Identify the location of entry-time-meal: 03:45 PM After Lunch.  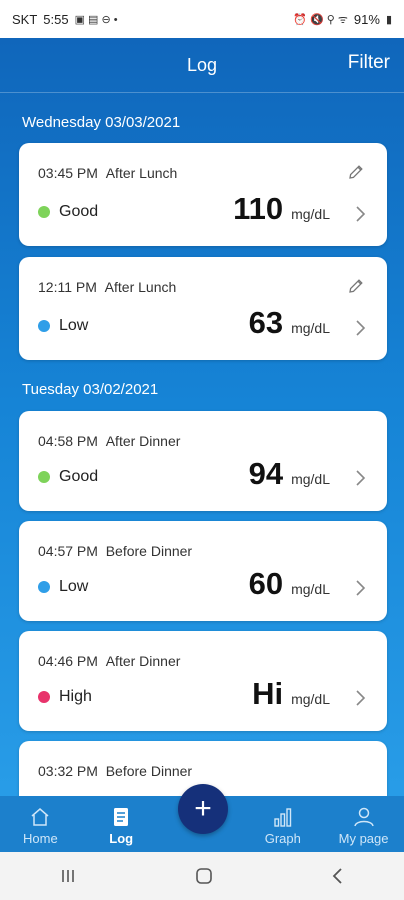
(108, 173).